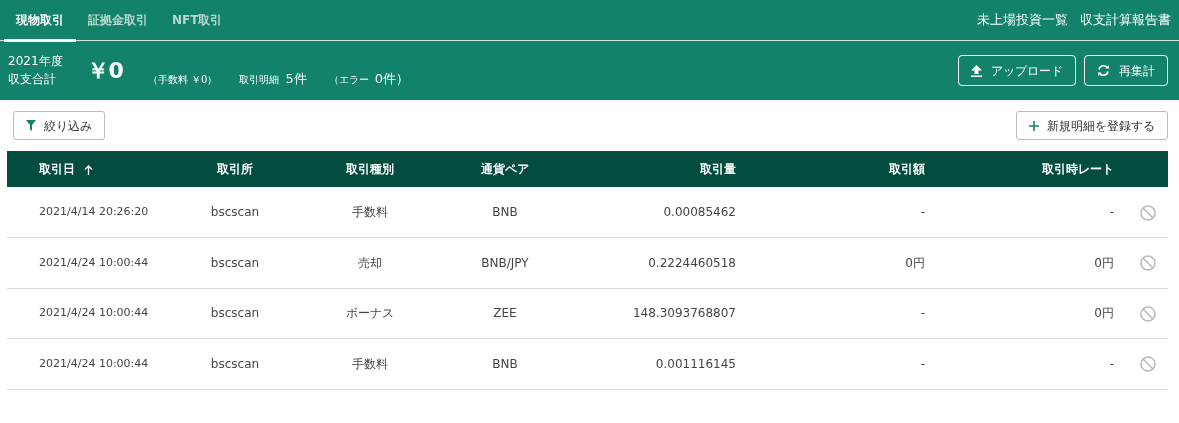 Image resolution: width=1179 pixels, height=423 pixels. What do you see at coordinates (59, 125) in the screenshot?
I see `filter-button: 絞り込み` at bounding box center [59, 125].